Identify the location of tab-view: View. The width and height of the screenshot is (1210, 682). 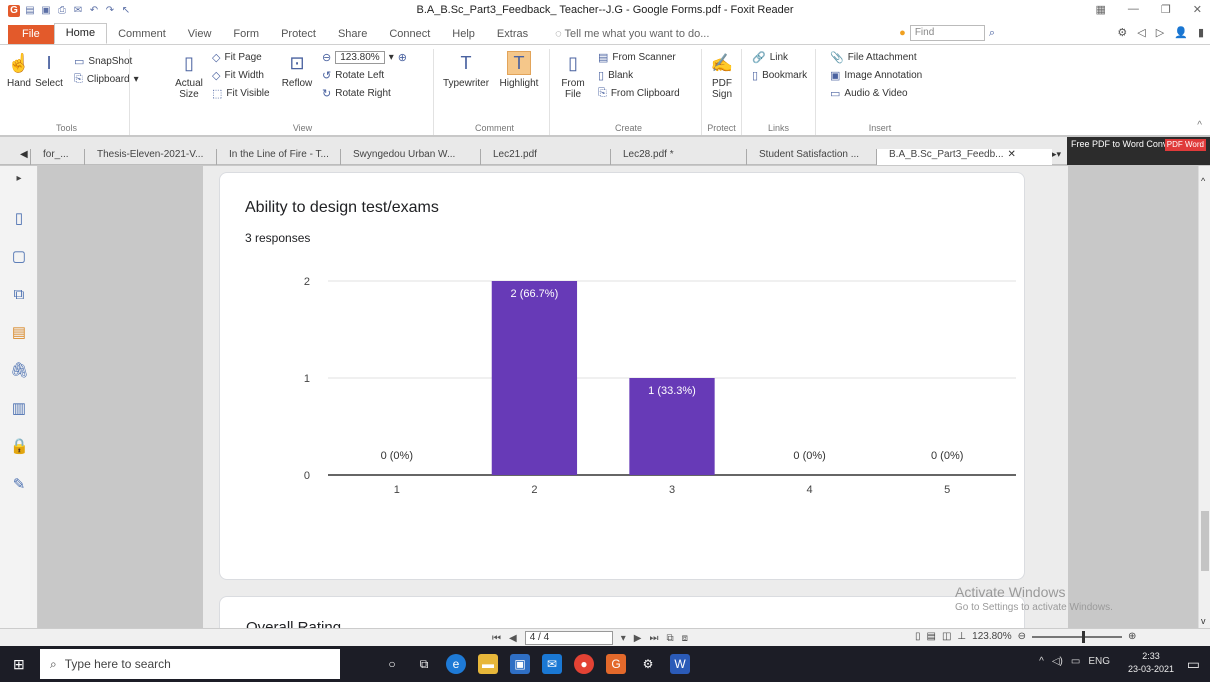
(200, 34).